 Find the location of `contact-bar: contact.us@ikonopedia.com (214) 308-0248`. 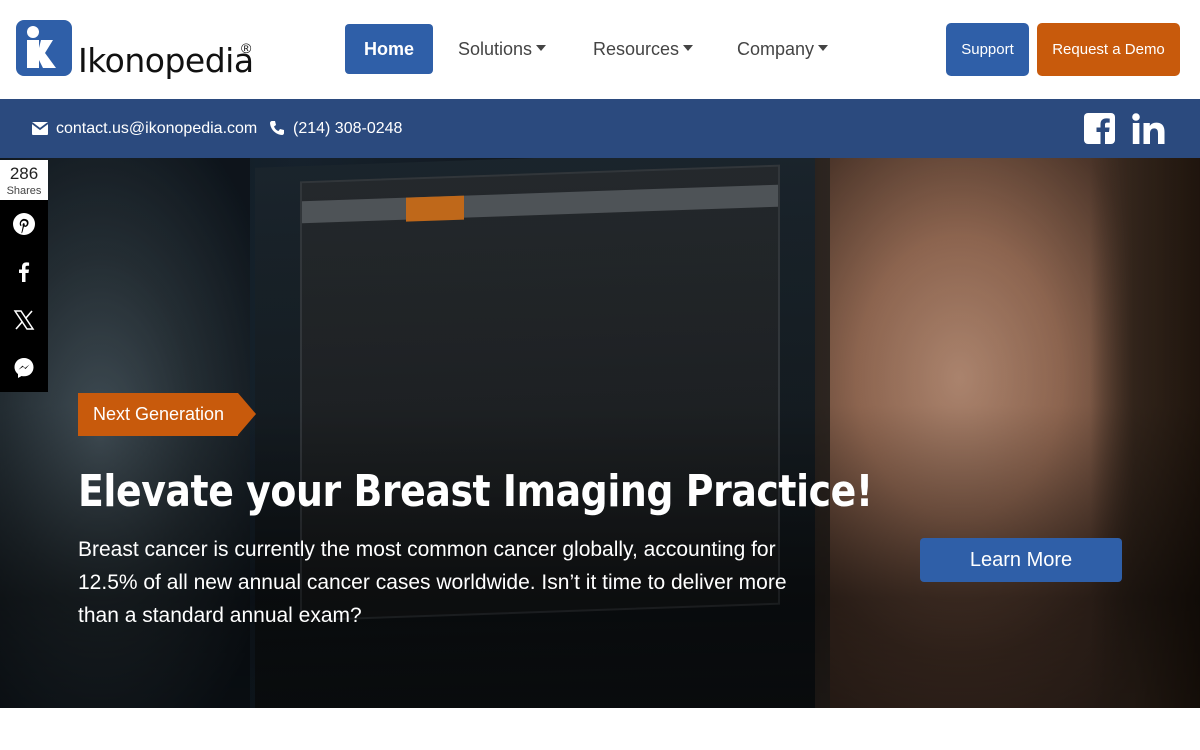

contact-bar: contact.us@ikonopedia.com (214) 308-0248 is located at coordinates (600, 128).